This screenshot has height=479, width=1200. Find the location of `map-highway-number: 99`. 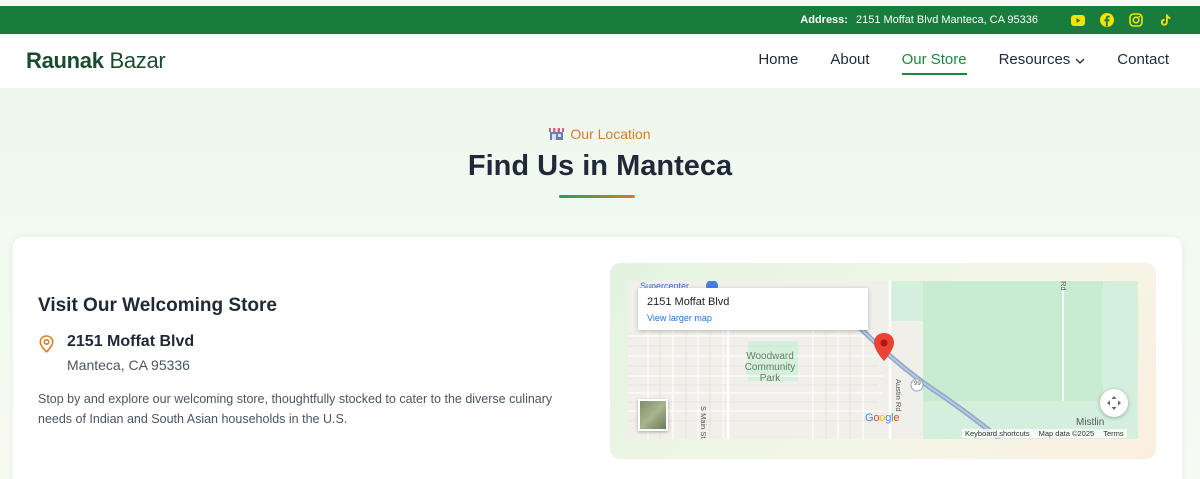

map-highway-number: 99 is located at coordinates (917, 384).